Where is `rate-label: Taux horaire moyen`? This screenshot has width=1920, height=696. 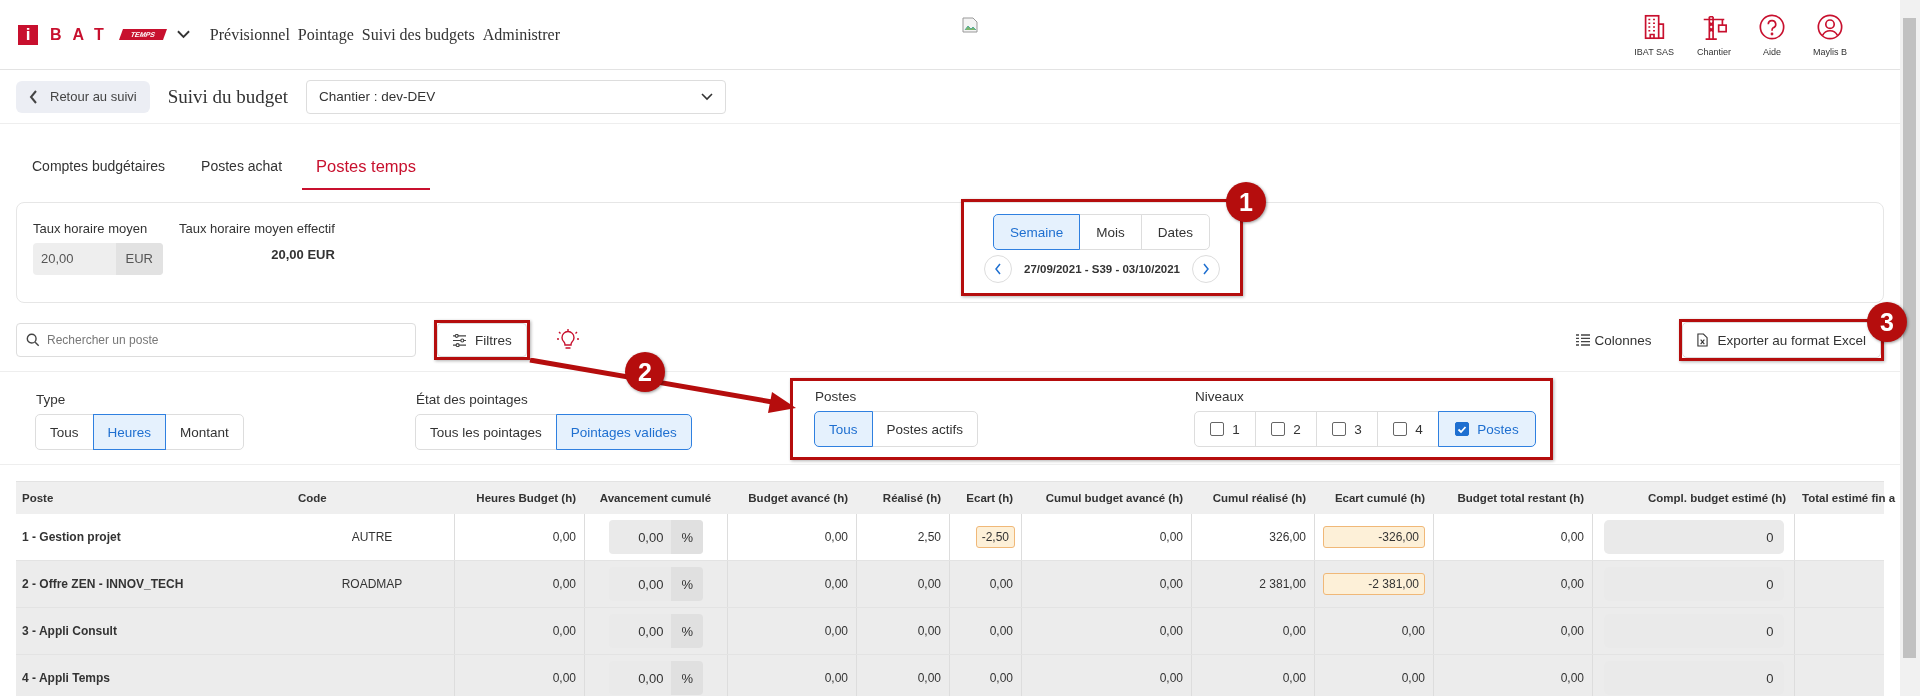
rate-label: Taux horaire moyen is located at coordinates (91, 228).